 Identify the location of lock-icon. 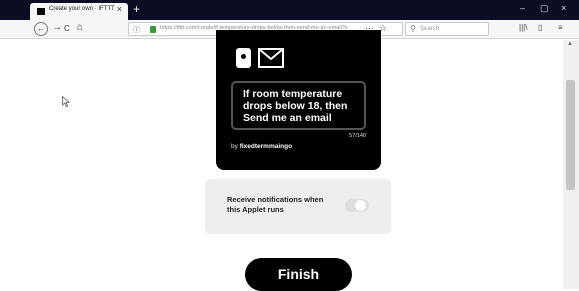
(153, 29).